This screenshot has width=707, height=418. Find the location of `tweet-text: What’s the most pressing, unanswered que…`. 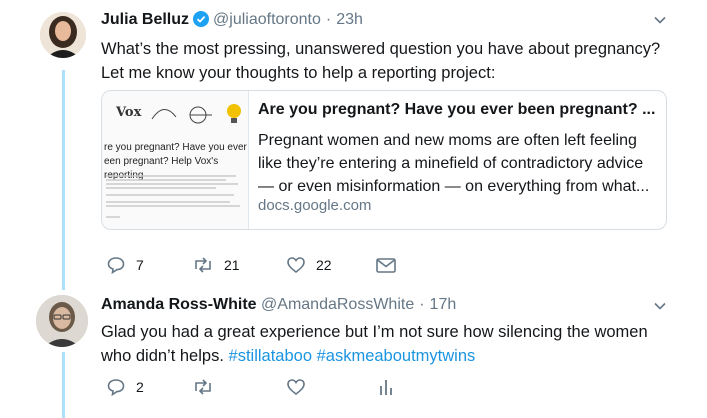

tweet-text: What’s the most pressing, unanswered que… is located at coordinates (381, 61).